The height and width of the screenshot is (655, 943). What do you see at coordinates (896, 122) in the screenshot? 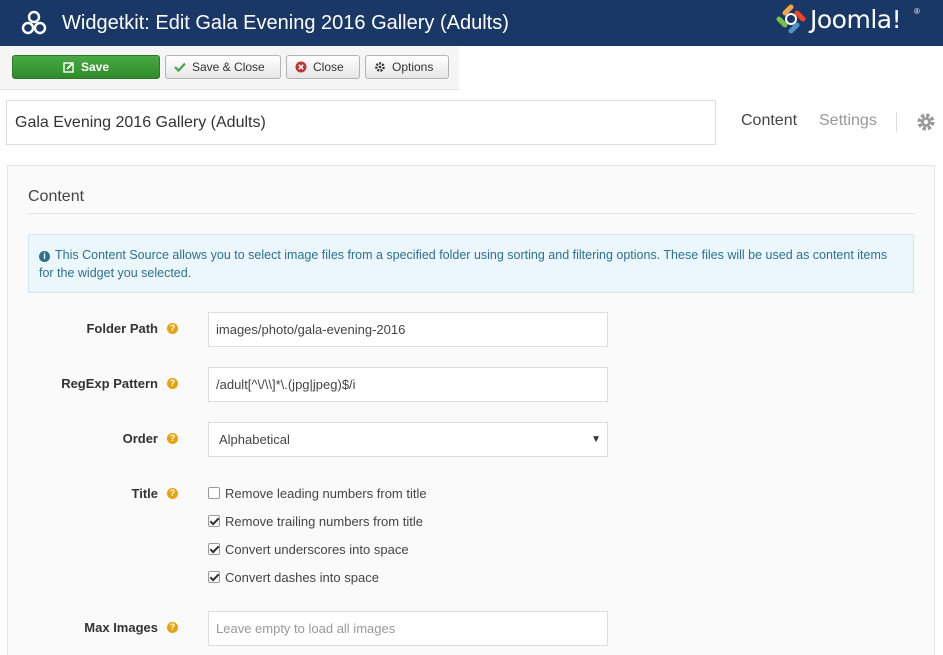
I see `tab-divider` at bounding box center [896, 122].